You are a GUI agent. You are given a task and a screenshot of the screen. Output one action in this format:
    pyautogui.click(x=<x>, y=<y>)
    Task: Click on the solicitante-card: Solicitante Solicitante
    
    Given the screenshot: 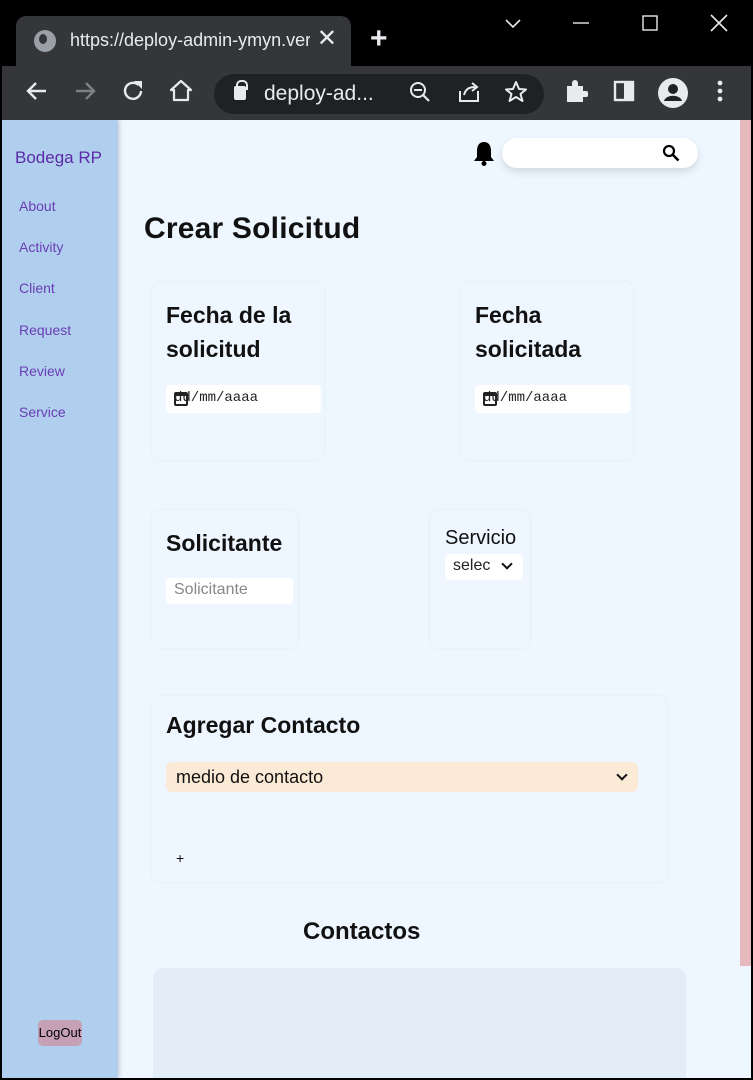 What is the action you would take?
    pyautogui.click(x=225, y=579)
    